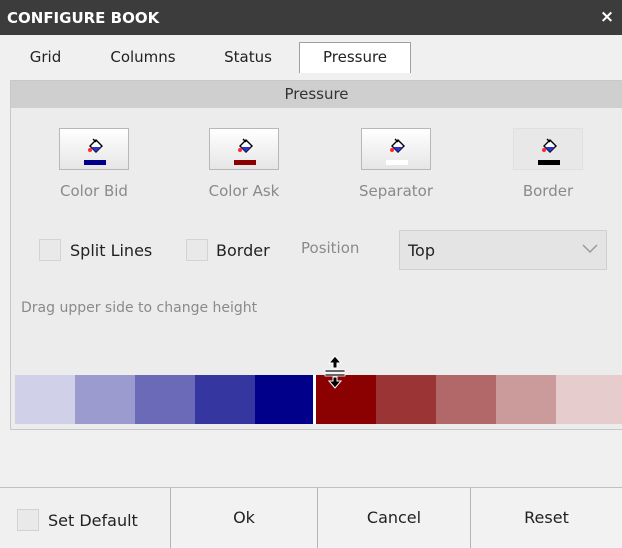  I want to click on tab-columns: Columns, so click(143, 57).